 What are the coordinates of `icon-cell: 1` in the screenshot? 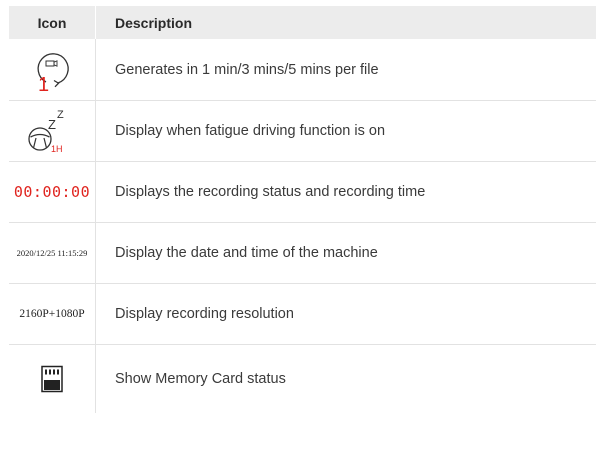 It's located at (52, 69).